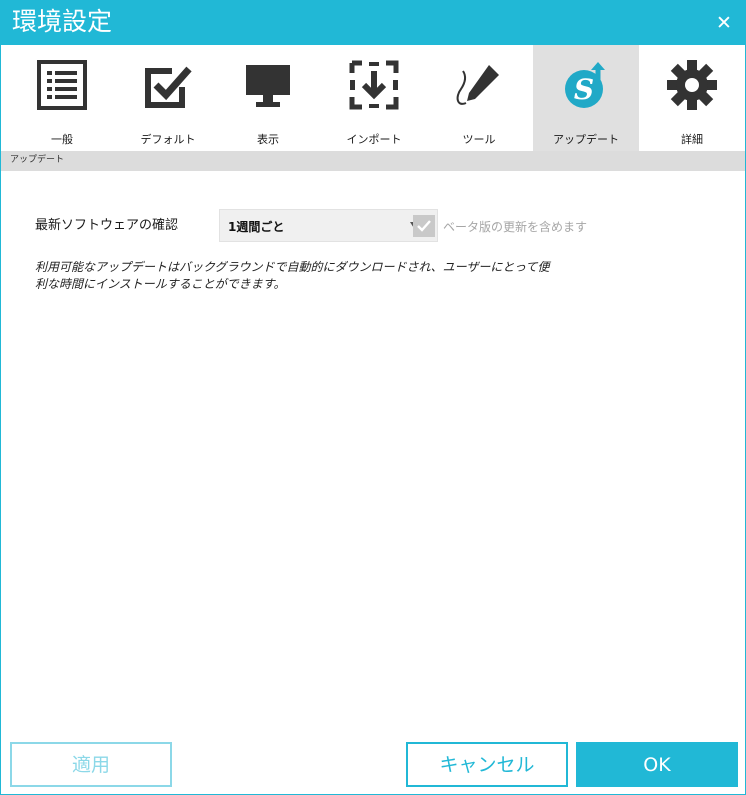  I want to click on gear-icon, so click(692, 85).